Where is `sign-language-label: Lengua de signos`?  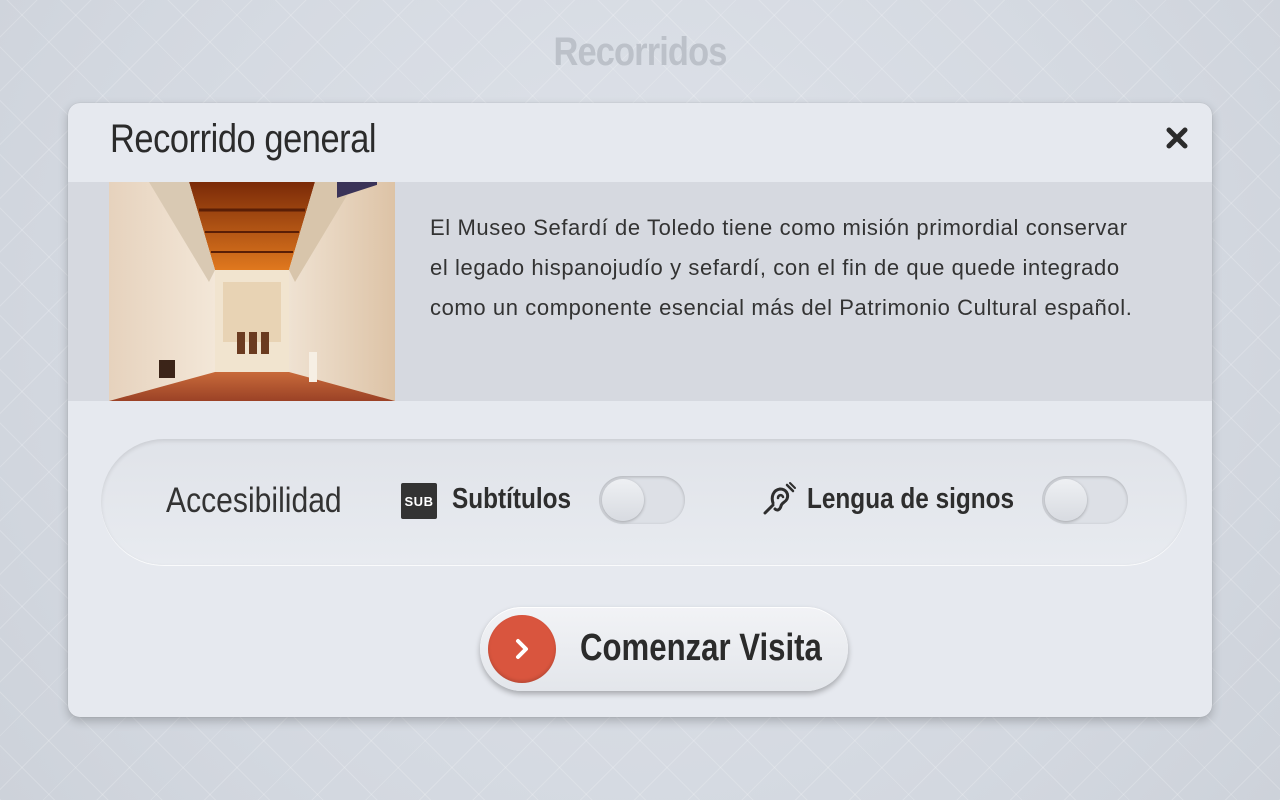
sign-language-label: Lengua de signos is located at coordinates (911, 499).